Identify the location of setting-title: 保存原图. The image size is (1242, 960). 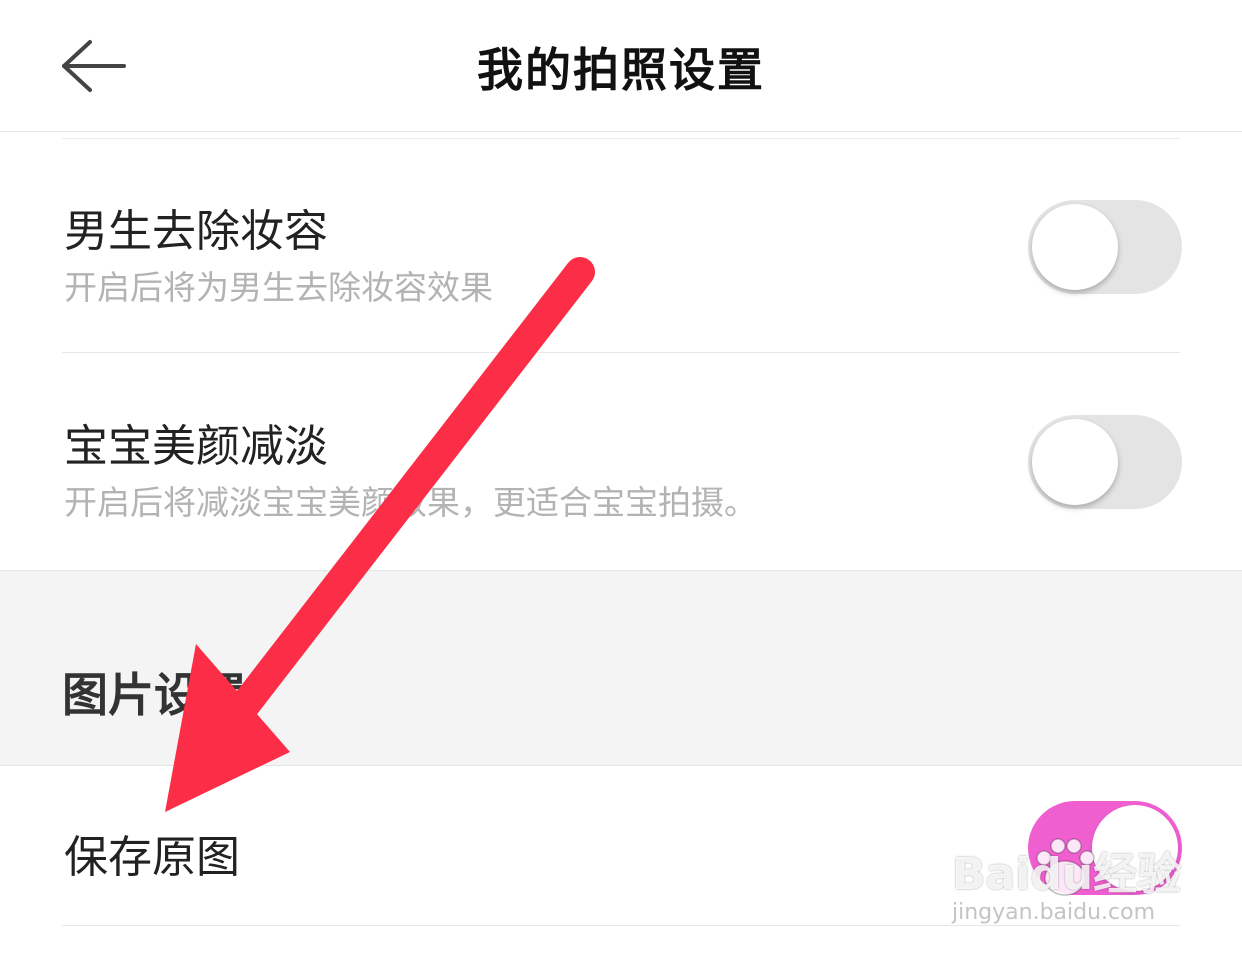
(152, 857).